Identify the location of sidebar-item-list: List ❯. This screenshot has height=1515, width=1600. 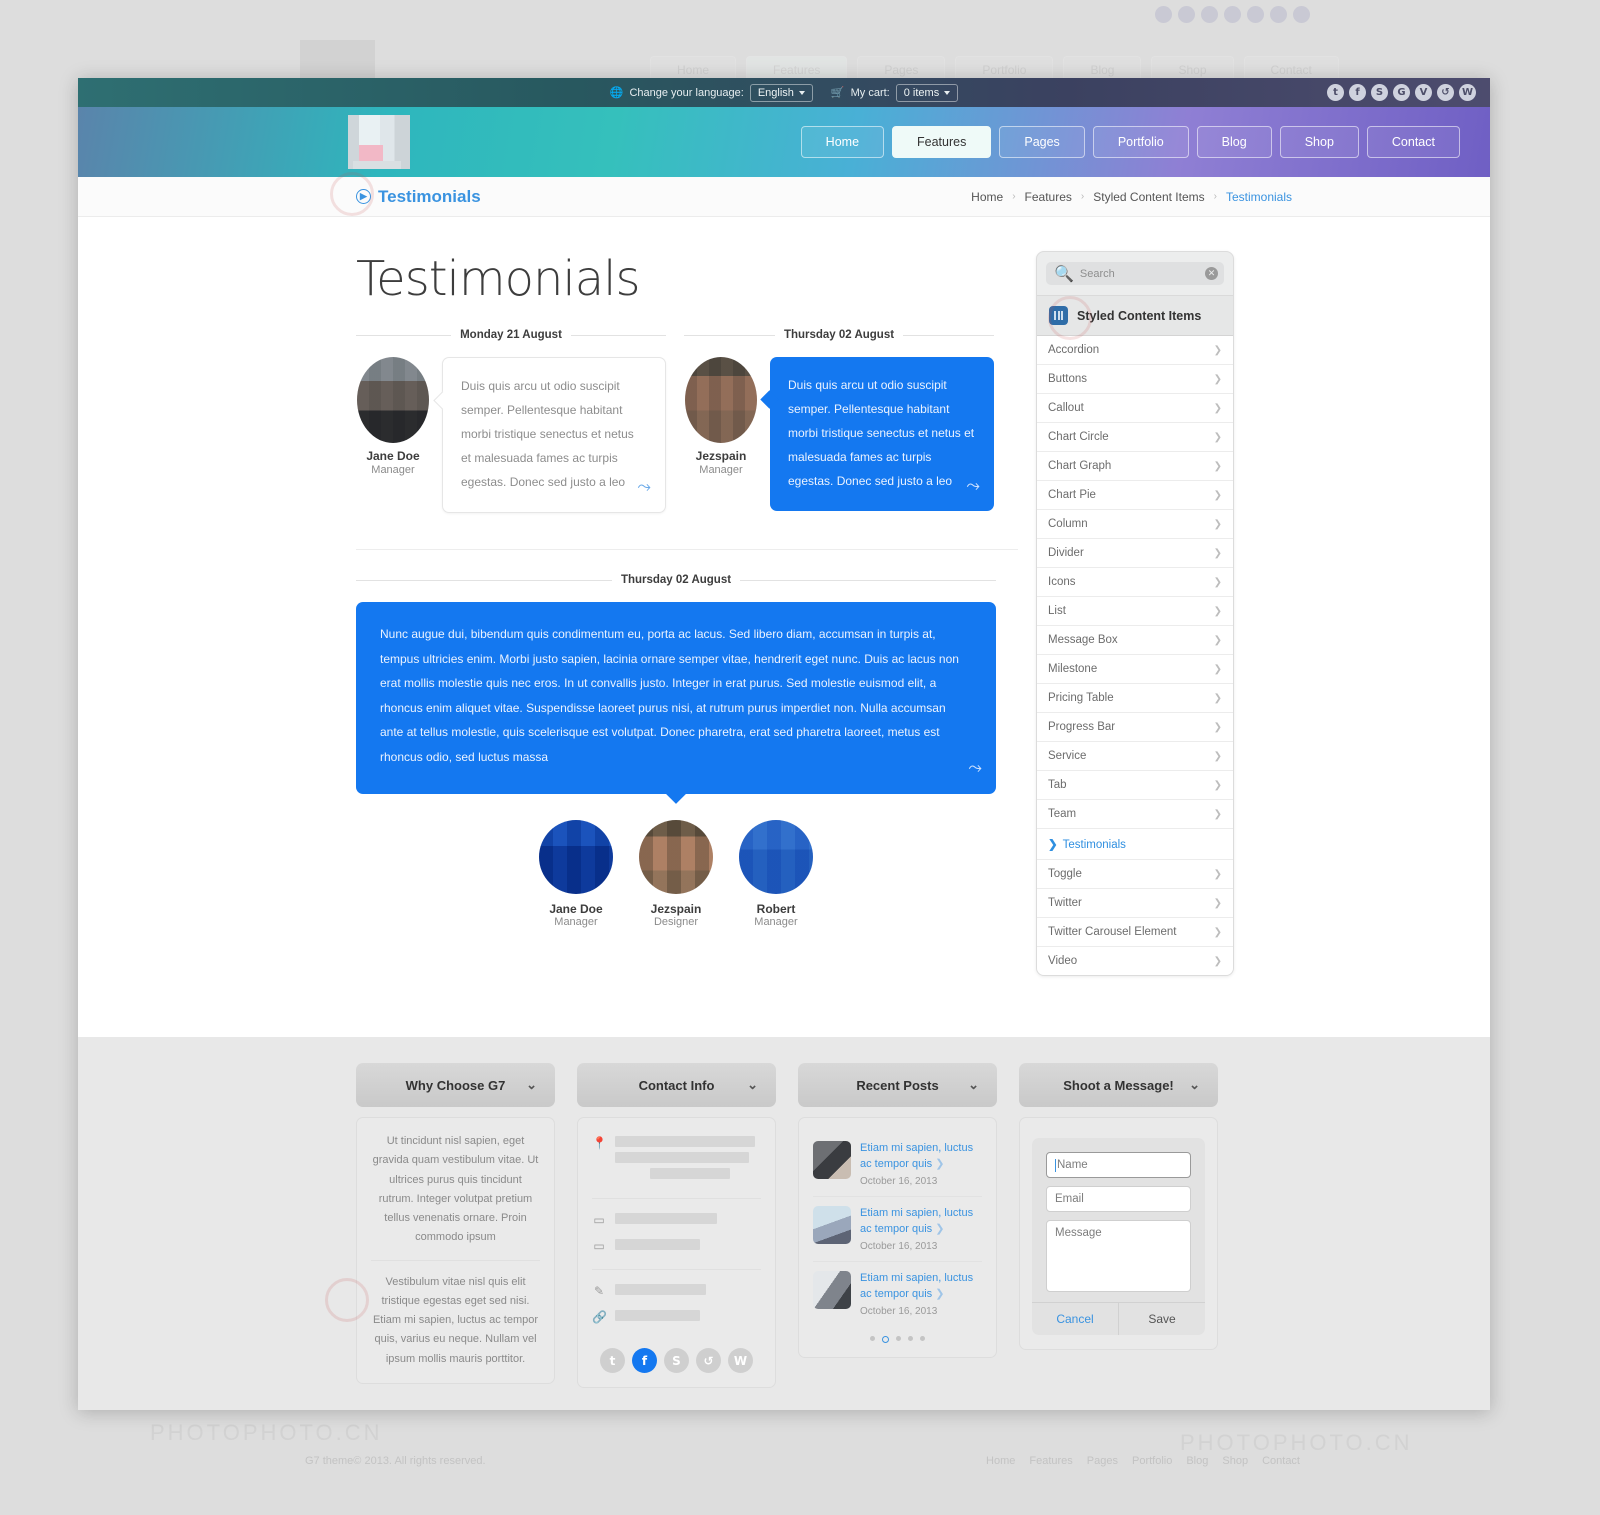
(1135, 611).